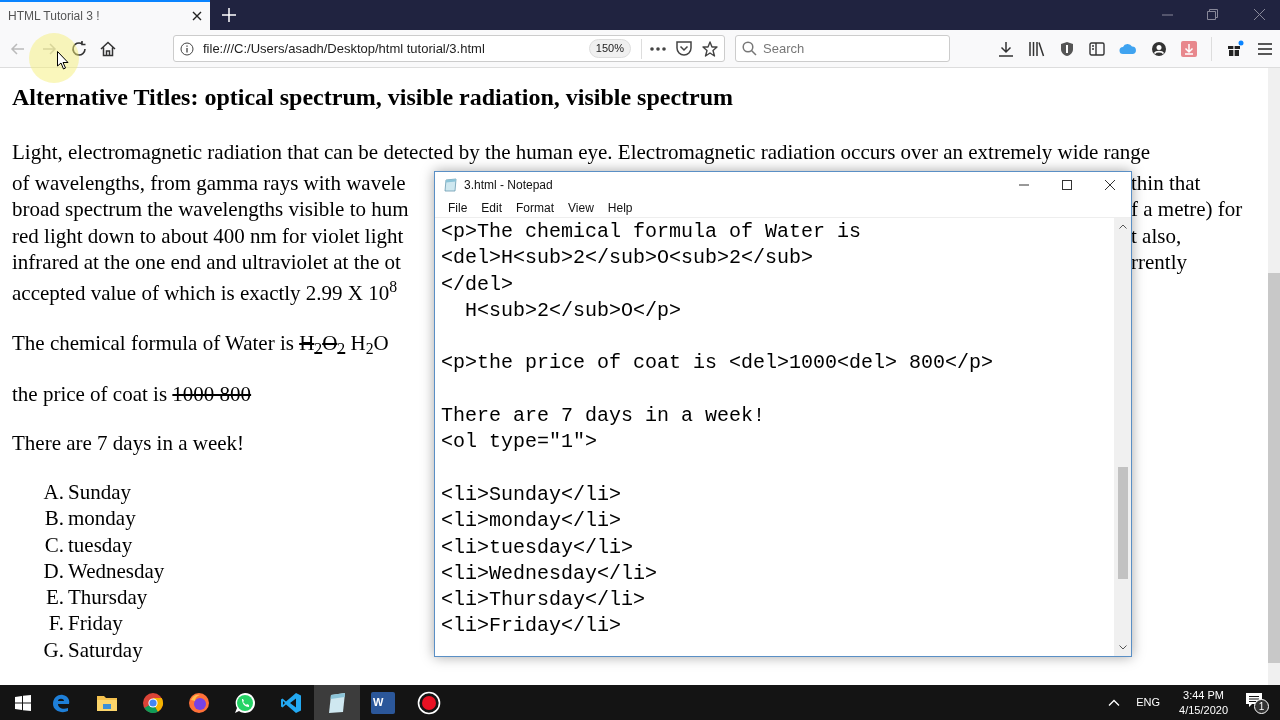  I want to click on code-line: <li>monday</li>, so click(531, 521).